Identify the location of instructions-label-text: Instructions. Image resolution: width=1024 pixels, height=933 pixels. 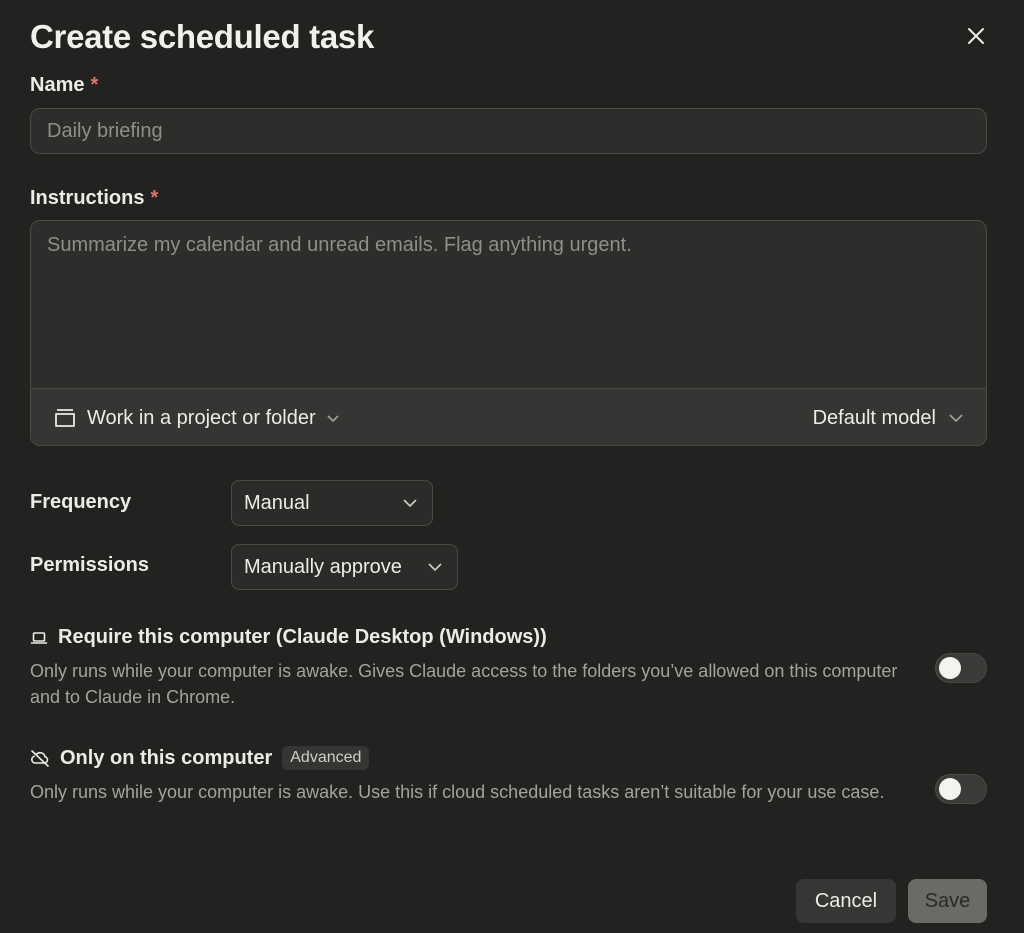
(87, 198).